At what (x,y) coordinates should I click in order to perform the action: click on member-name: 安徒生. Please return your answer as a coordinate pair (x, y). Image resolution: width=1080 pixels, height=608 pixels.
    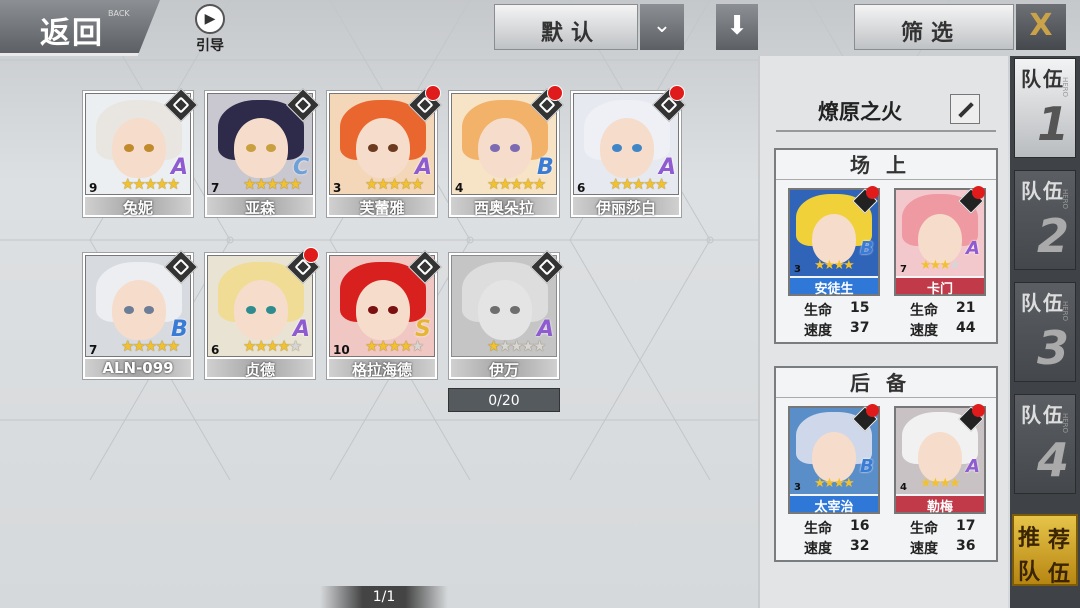
    Looking at the image, I should click on (834, 287).